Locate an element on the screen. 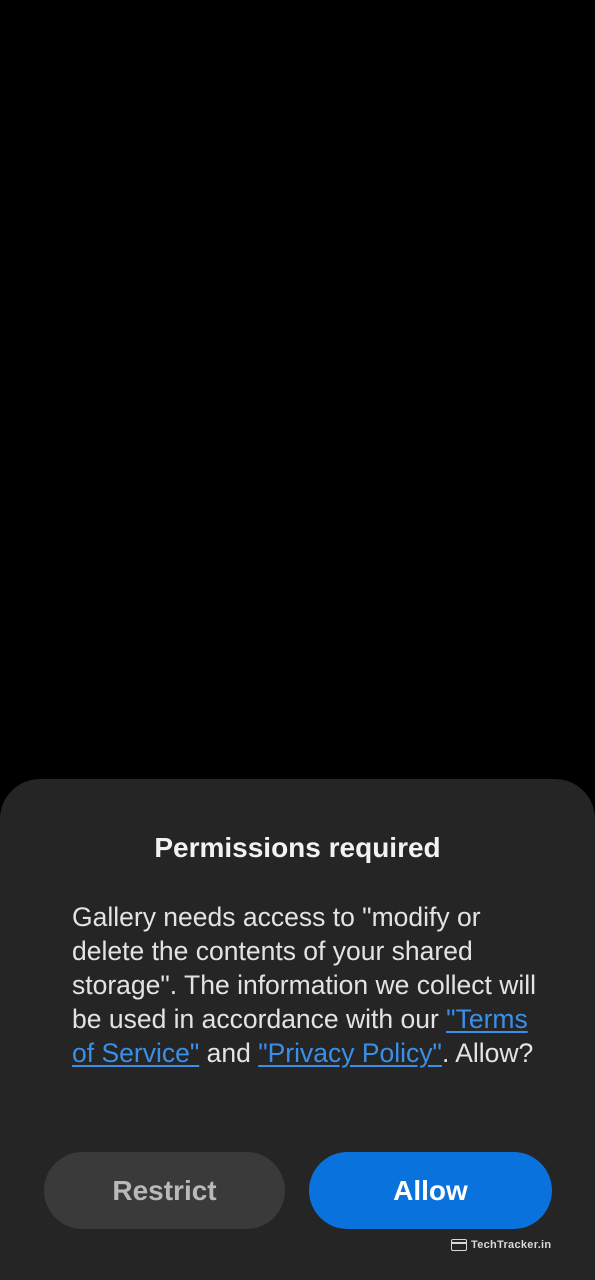 This screenshot has width=595, height=1280. watermark: TechTracker.in is located at coordinates (501, 1245).